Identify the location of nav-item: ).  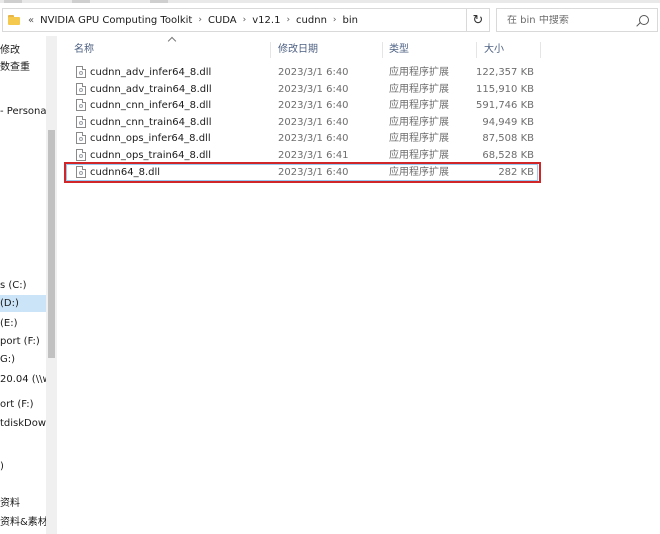
(23, 466).